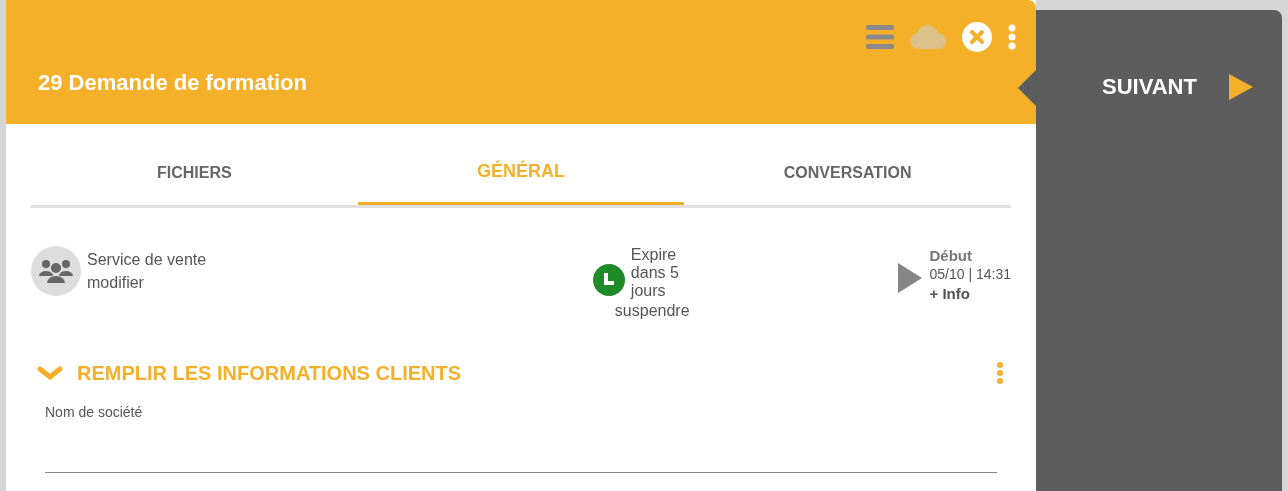 Image resolution: width=1288 pixels, height=491 pixels. I want to click on start-datetime: 05/10 | 14:31, so click(970, 274).